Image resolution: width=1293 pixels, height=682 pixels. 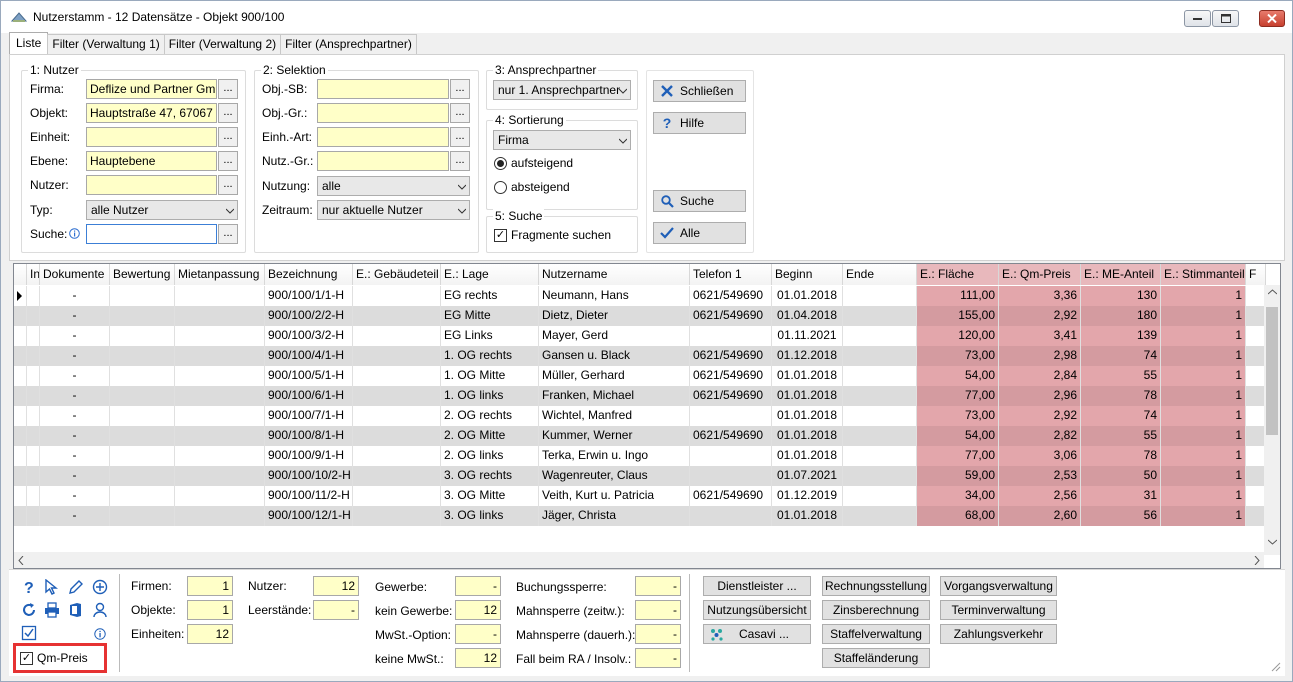 I want to click on firma-field: Deflize und Partner GmbH, so click(x=151, y=89).